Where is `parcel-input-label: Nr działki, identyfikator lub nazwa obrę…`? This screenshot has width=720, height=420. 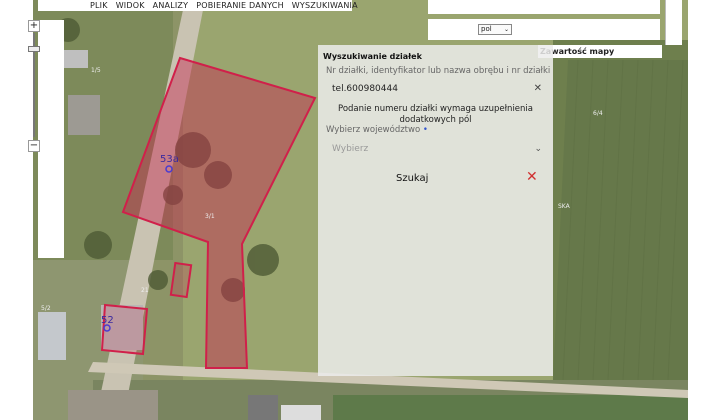 parcel-input-label: Nr działki, identyfikator lub nazwa obrę… is located at coordinates (438, 71).